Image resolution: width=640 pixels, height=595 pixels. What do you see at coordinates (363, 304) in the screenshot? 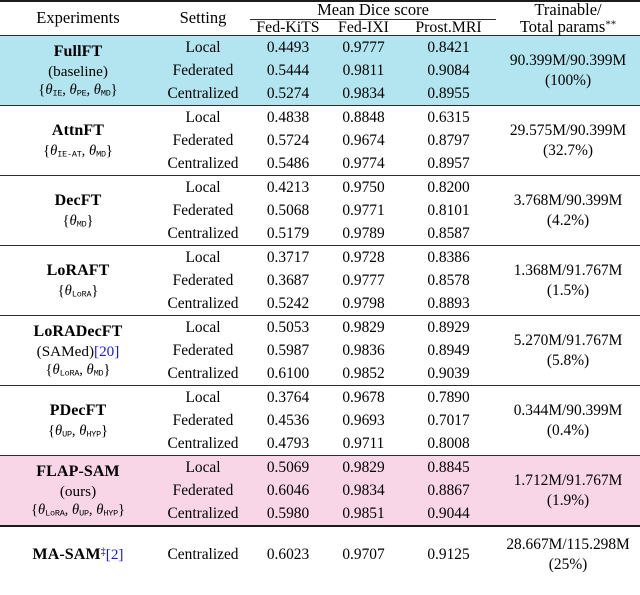
I see `dice-fed-ixi-cell: 0.9798` at bounding box center [363, 304].